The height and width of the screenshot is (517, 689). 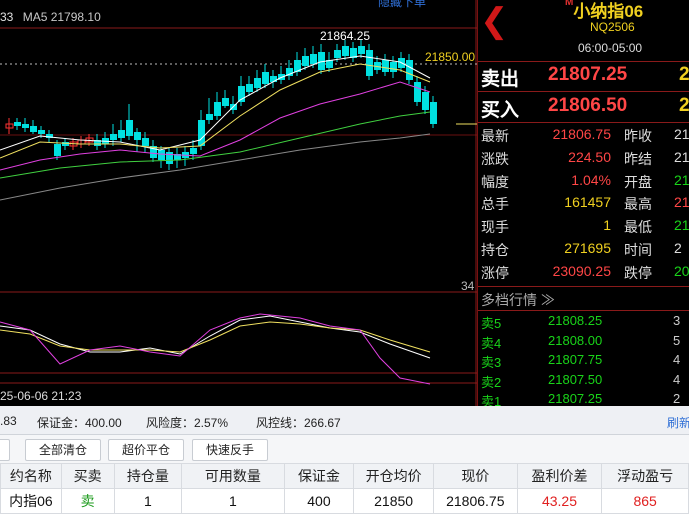 What do you see at coordinates (589, 156) in the screenshot?
I see `stat-value: 224.50` at bounding box center [589, 156].